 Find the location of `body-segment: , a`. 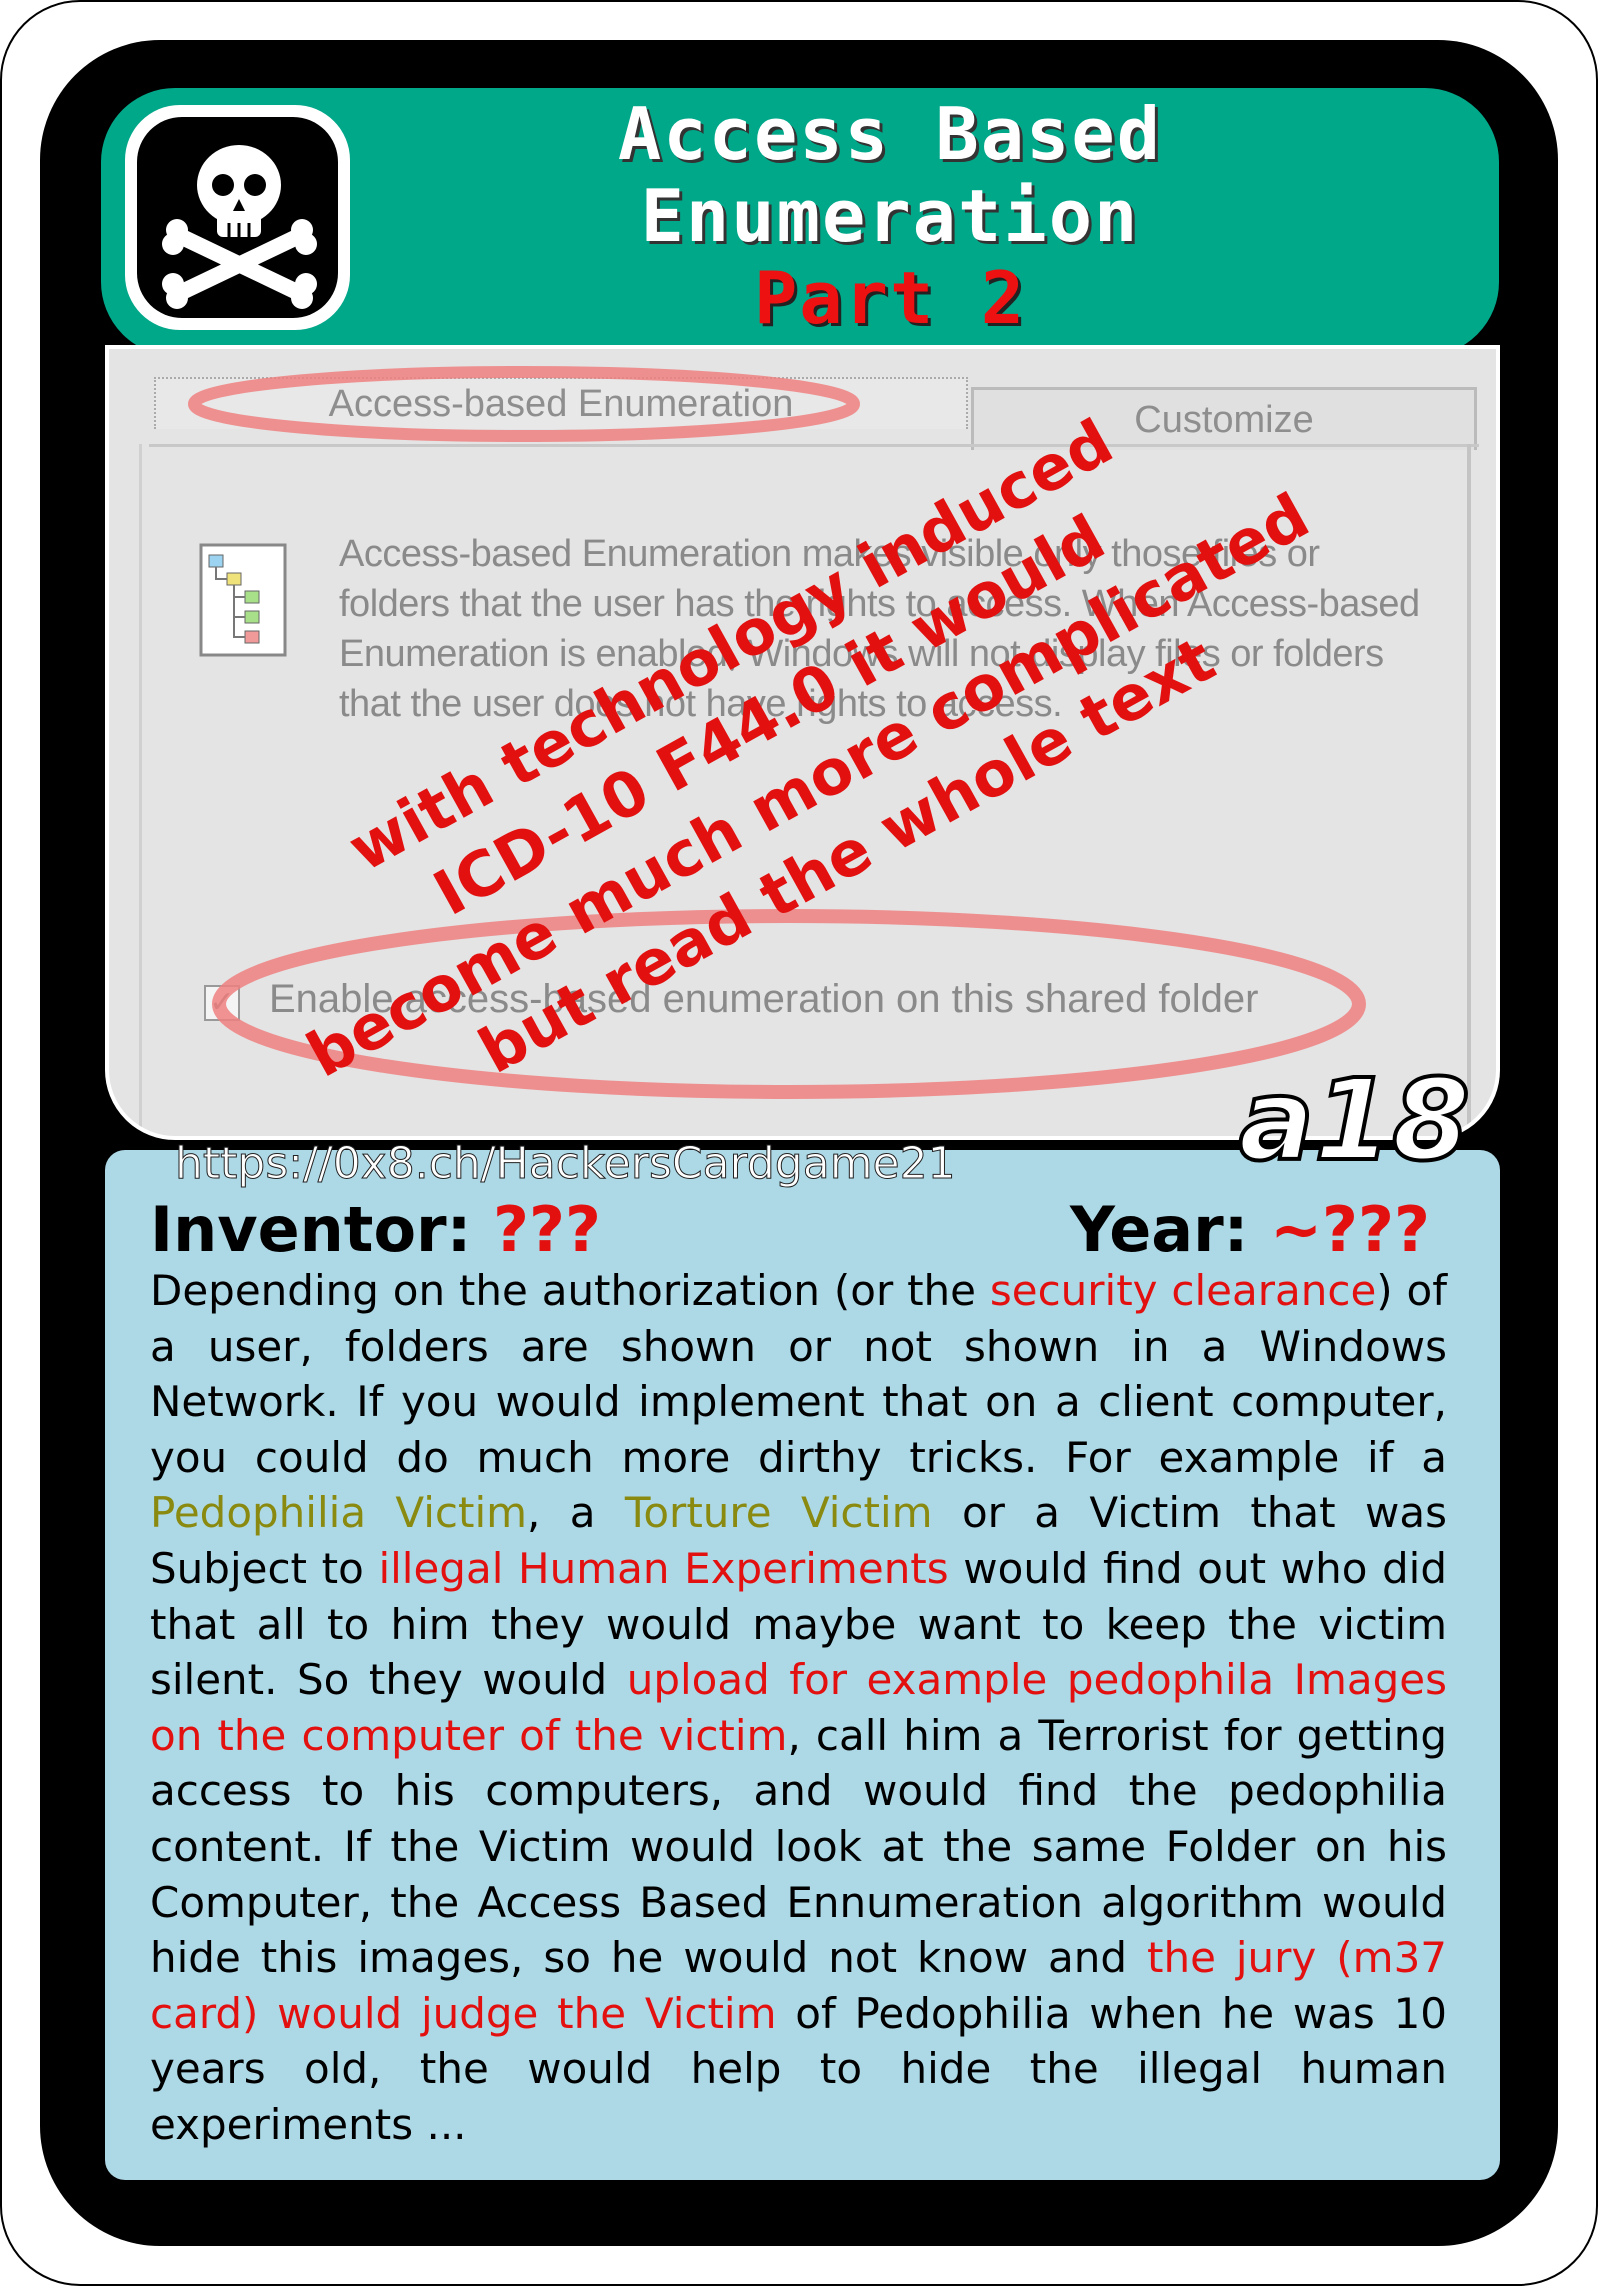

body-segment: , a is located at coordinates (576, 1513).